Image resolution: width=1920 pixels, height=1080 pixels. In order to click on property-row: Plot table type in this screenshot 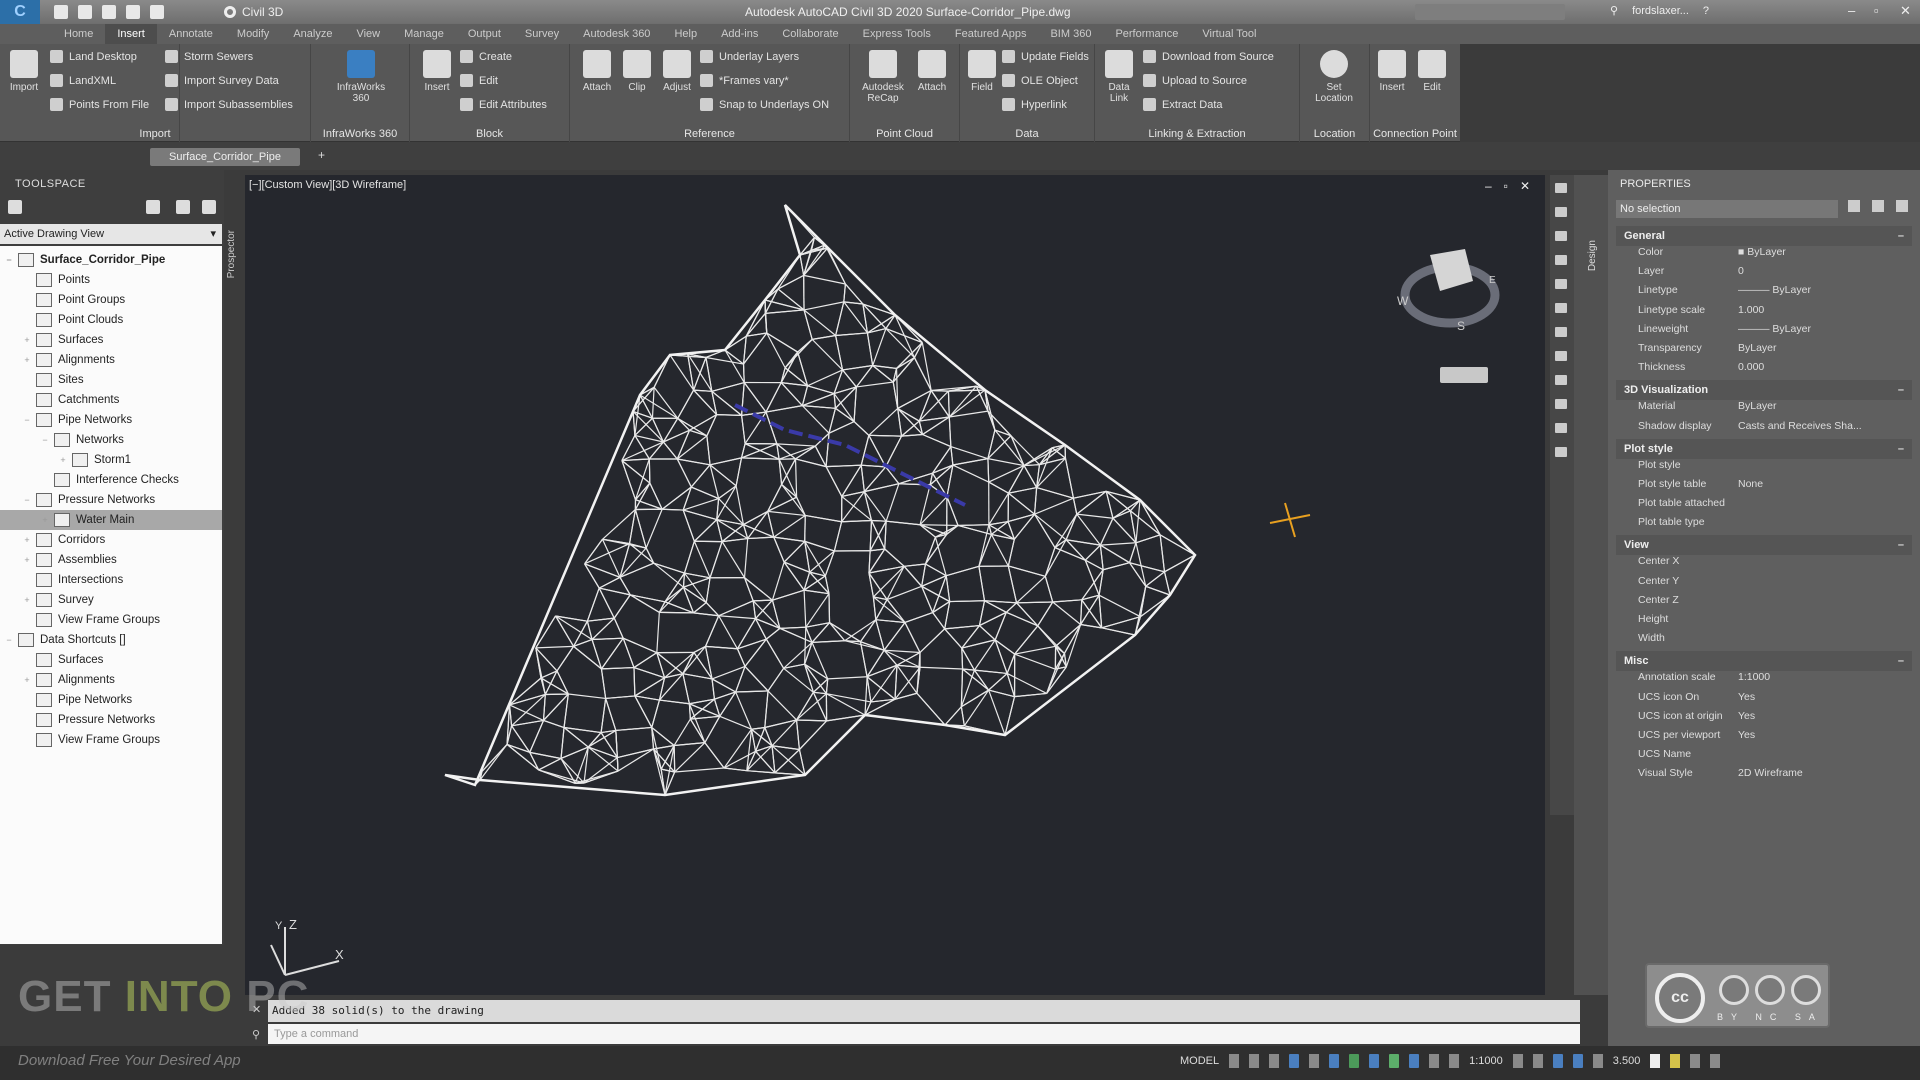, I will do `click(1764, 525)`.